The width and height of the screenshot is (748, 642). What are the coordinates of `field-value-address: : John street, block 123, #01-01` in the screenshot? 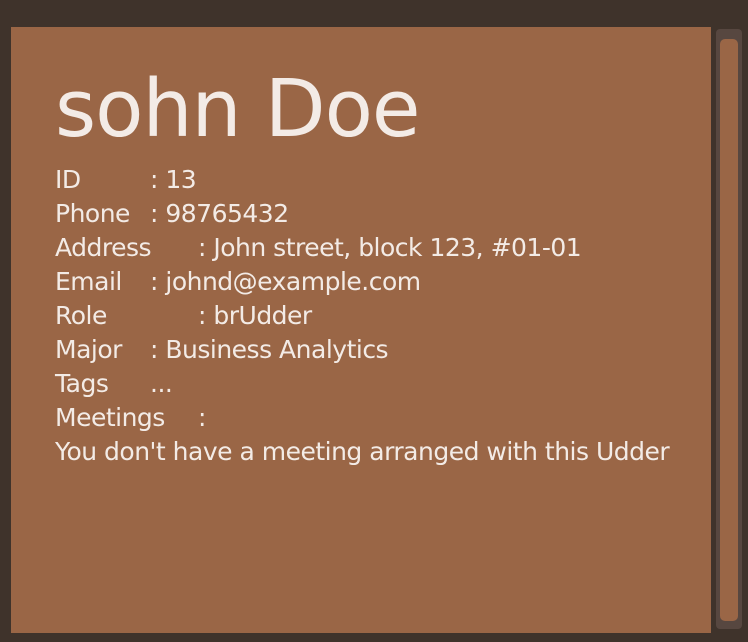 It's located at (390, 247).